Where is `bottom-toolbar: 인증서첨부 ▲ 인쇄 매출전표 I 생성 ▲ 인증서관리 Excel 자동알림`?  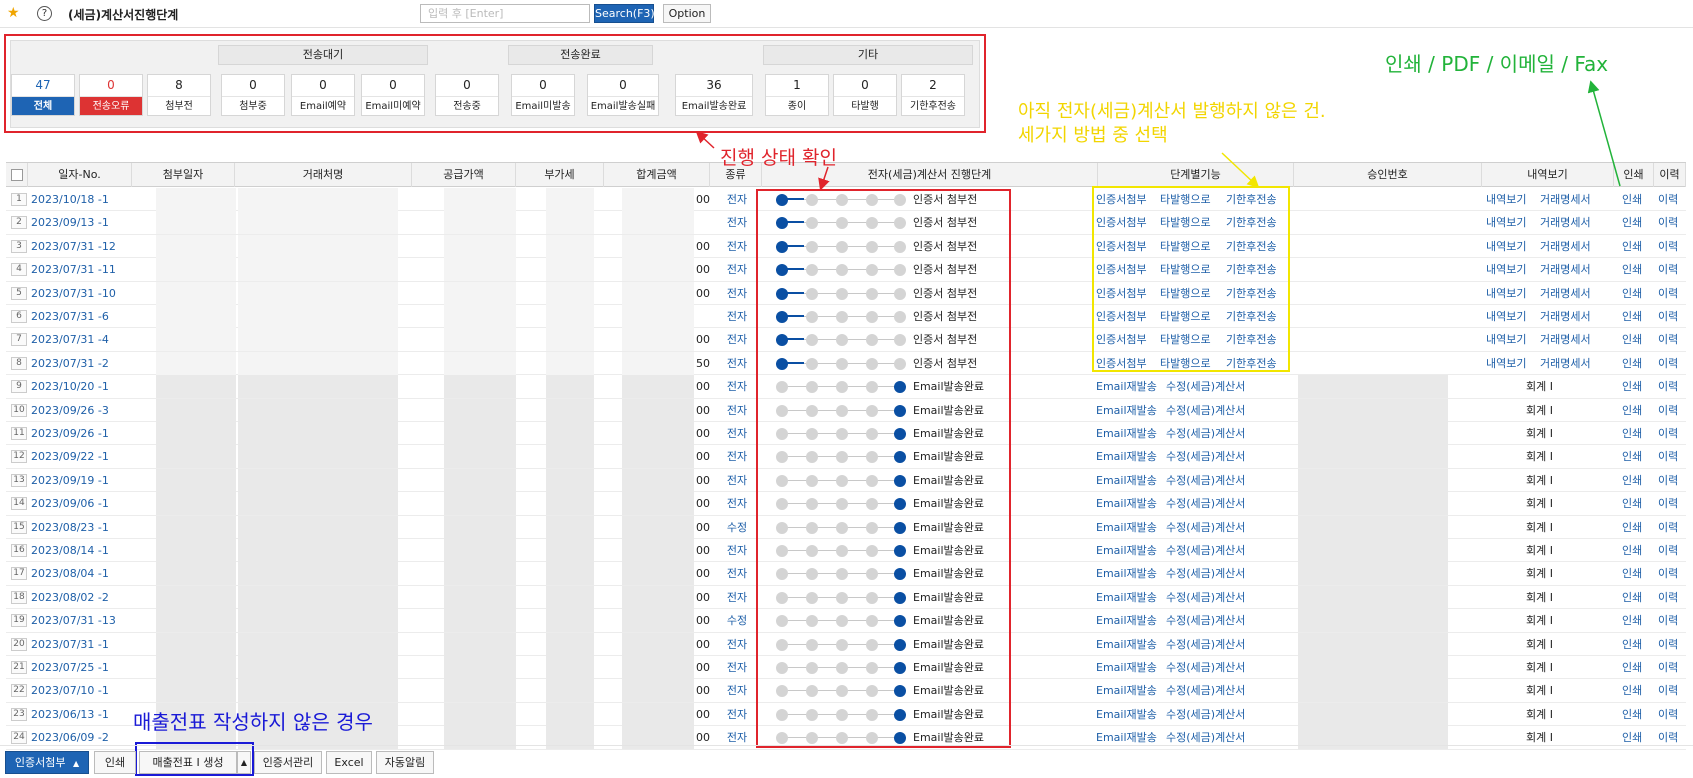 bottom-toolbar: 인증서첨부 ▲ 인쇄 매출전표 I 생성 ▲ 인증서관리 Excel 자동알림 is located at coordinates (846, 761).